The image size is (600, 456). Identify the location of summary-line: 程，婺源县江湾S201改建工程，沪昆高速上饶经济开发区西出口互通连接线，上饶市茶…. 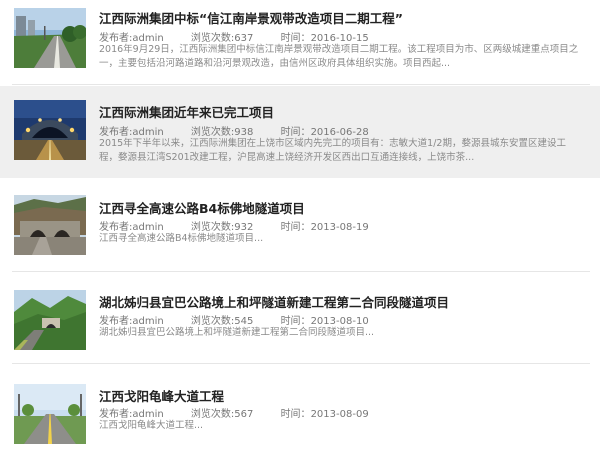
(287, 157).